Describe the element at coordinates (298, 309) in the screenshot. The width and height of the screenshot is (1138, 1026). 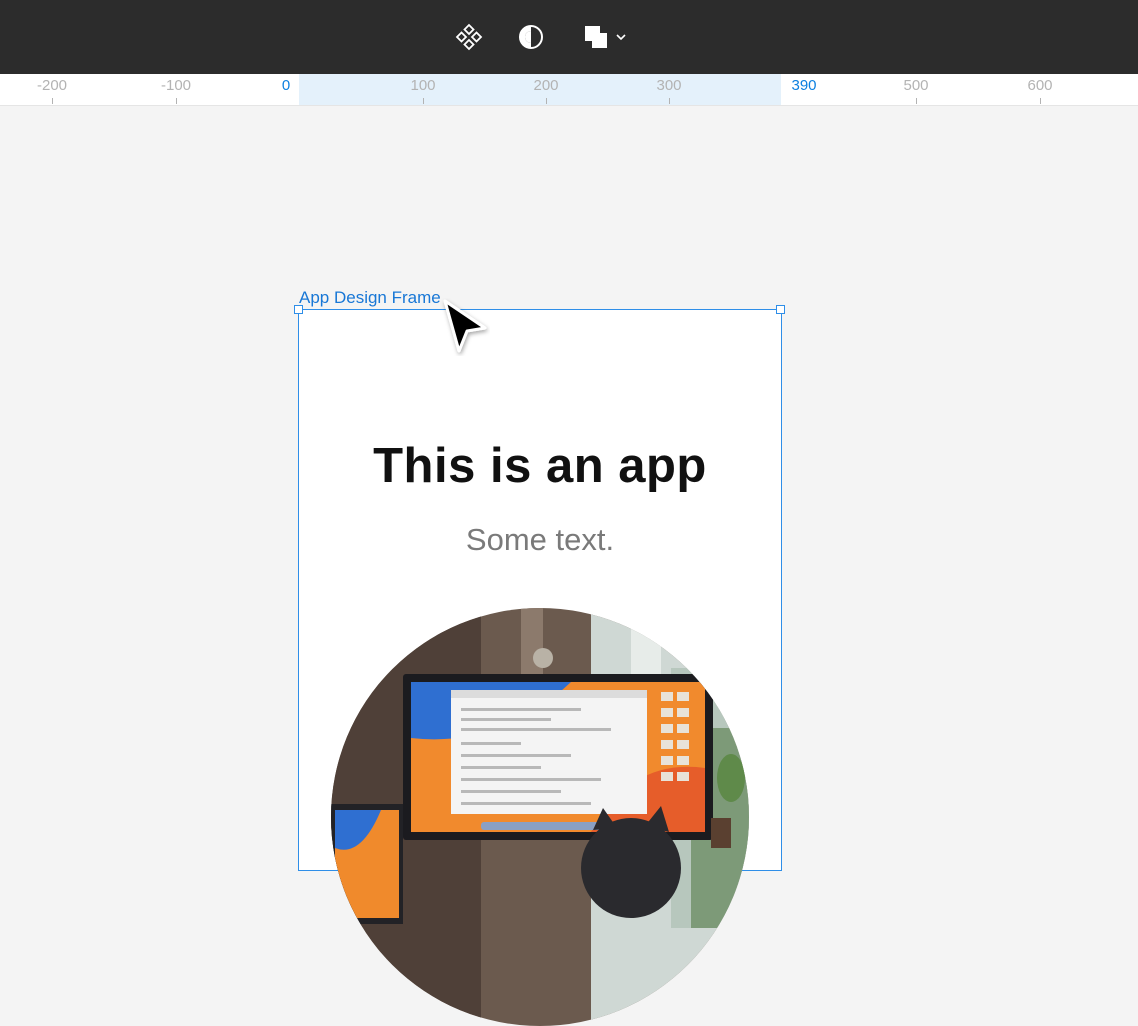
I see `resize-handle-top-left` at that location.